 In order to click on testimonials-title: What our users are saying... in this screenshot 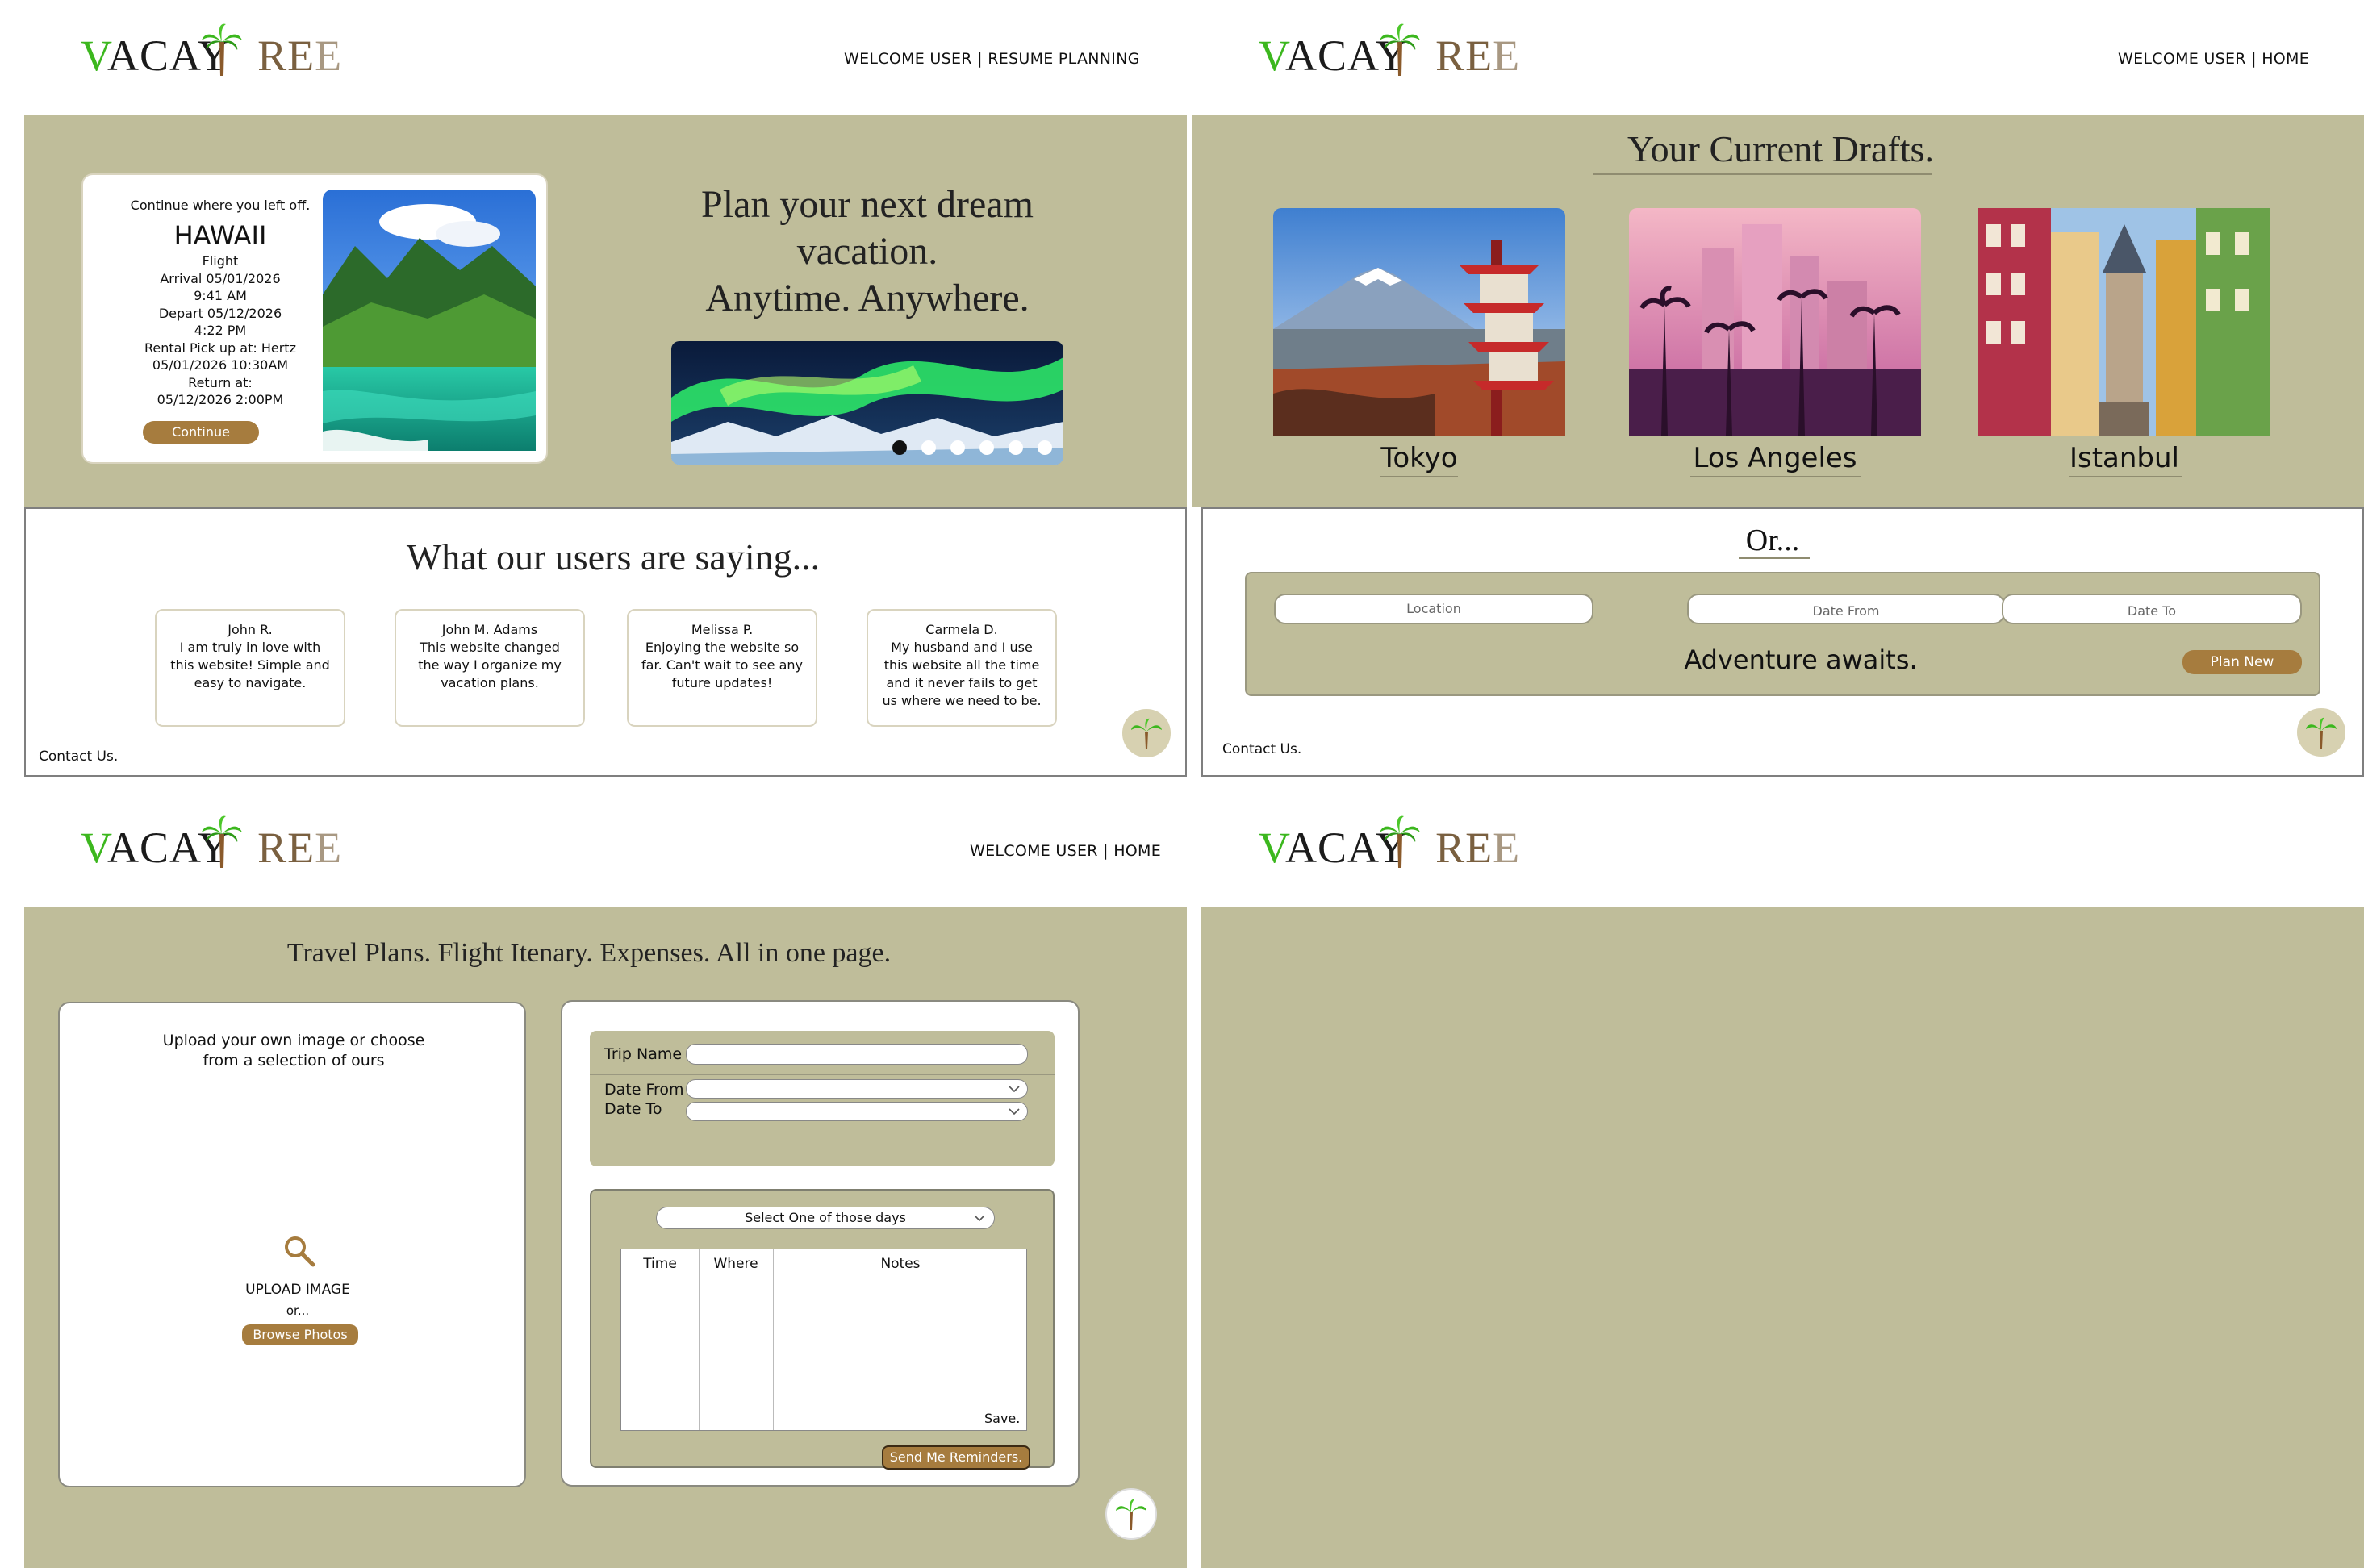, I will do `click(613, 557)`.